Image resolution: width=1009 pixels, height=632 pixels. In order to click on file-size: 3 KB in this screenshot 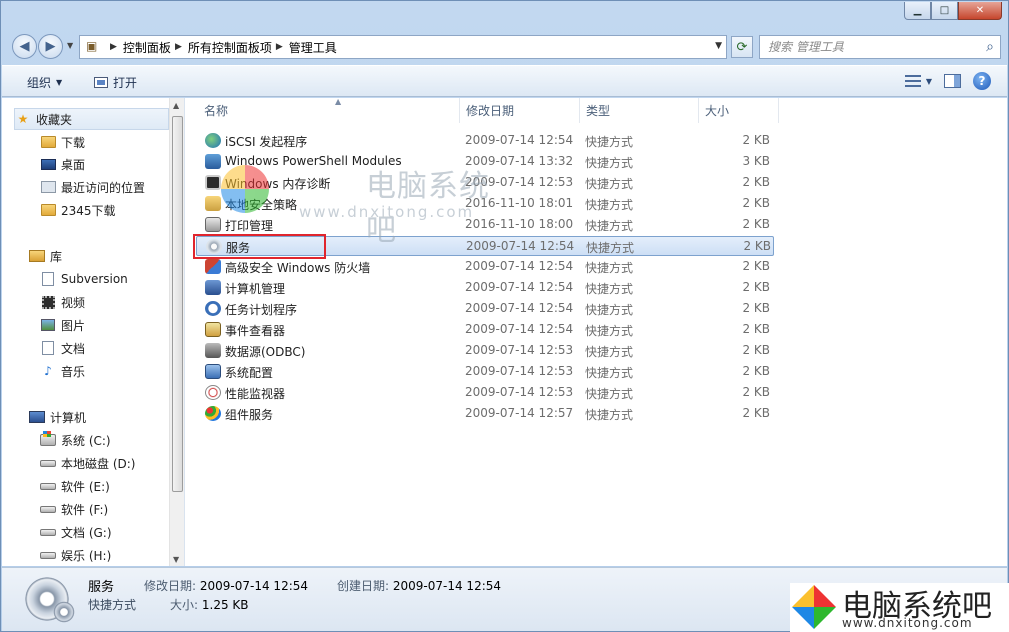, I will do `click(756, 161)`.